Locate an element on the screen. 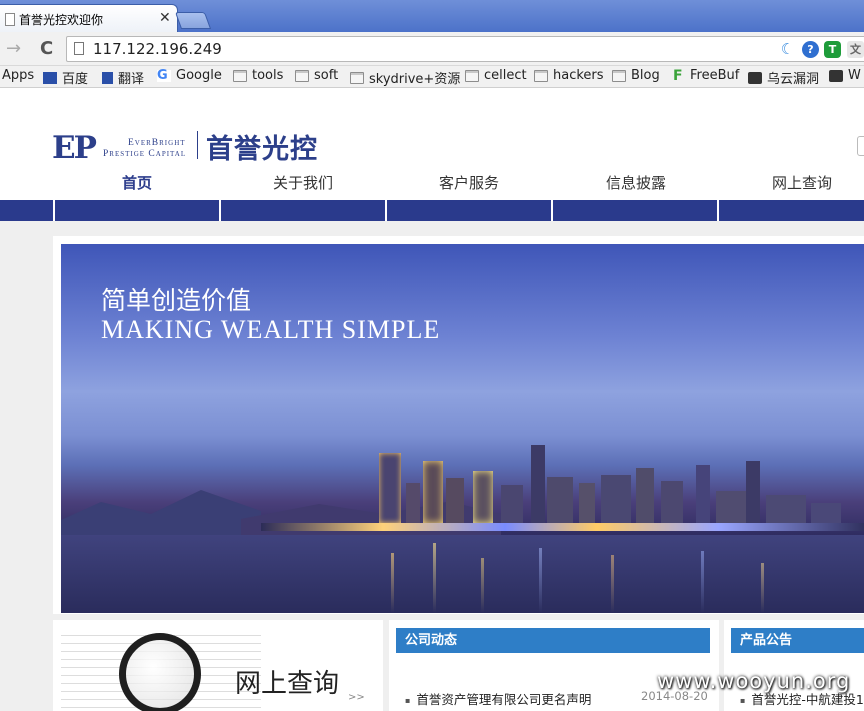 The image size is (864, 711). bookmark-translate: 翻译 is located at coordinates (123, 77).